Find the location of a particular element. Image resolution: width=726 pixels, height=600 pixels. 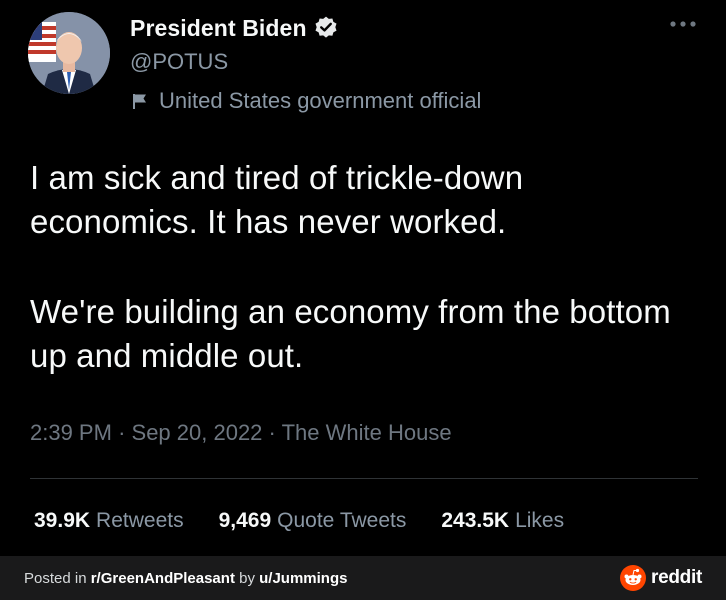

flag-icon is located at coordinates (139, 101).